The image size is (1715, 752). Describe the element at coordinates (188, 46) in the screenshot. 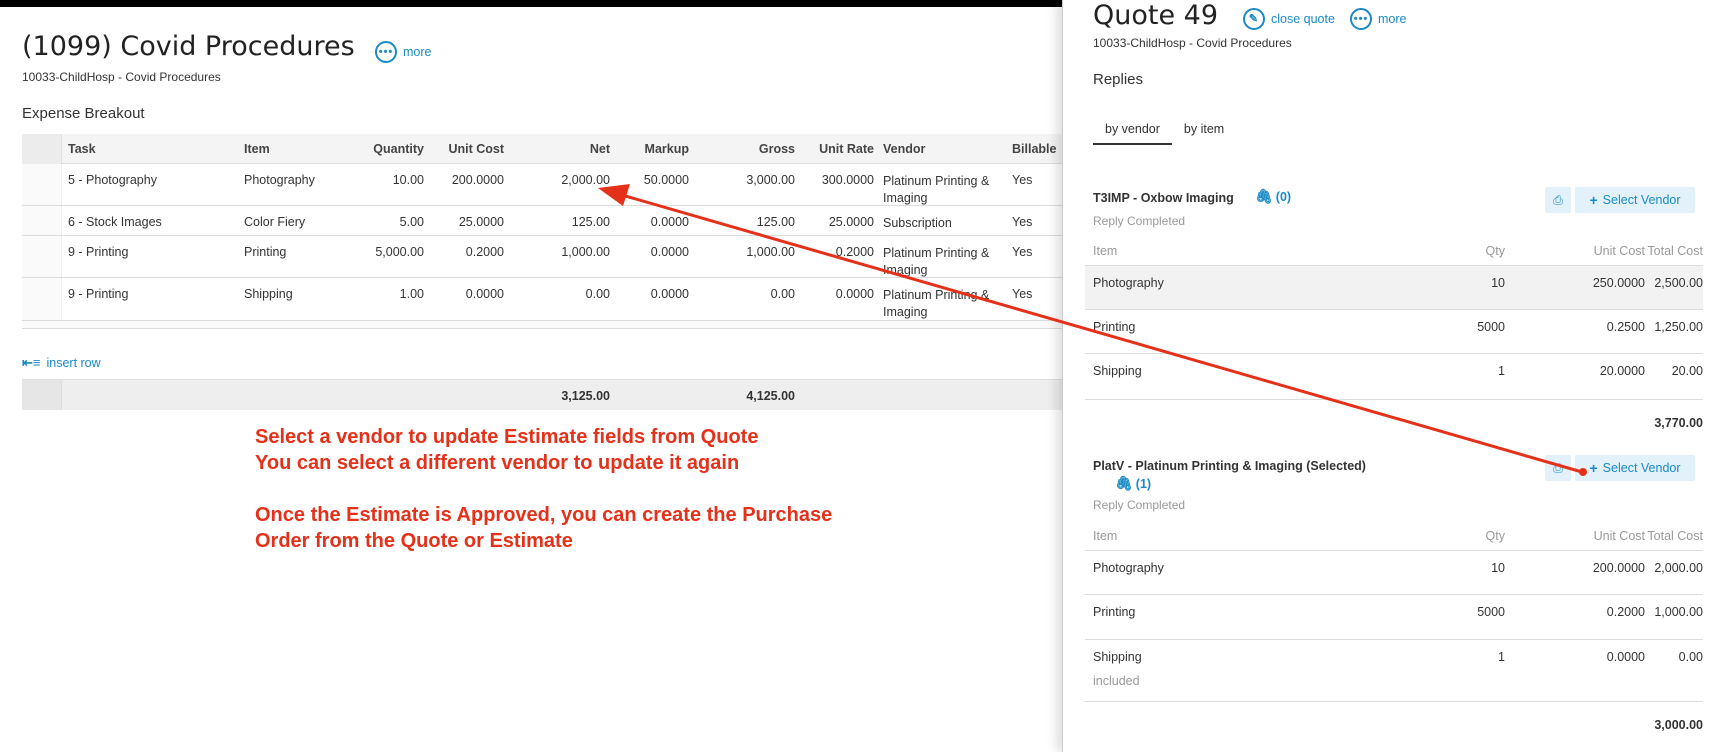

I see `page-title: (1099) Covid Procedures` at that location.